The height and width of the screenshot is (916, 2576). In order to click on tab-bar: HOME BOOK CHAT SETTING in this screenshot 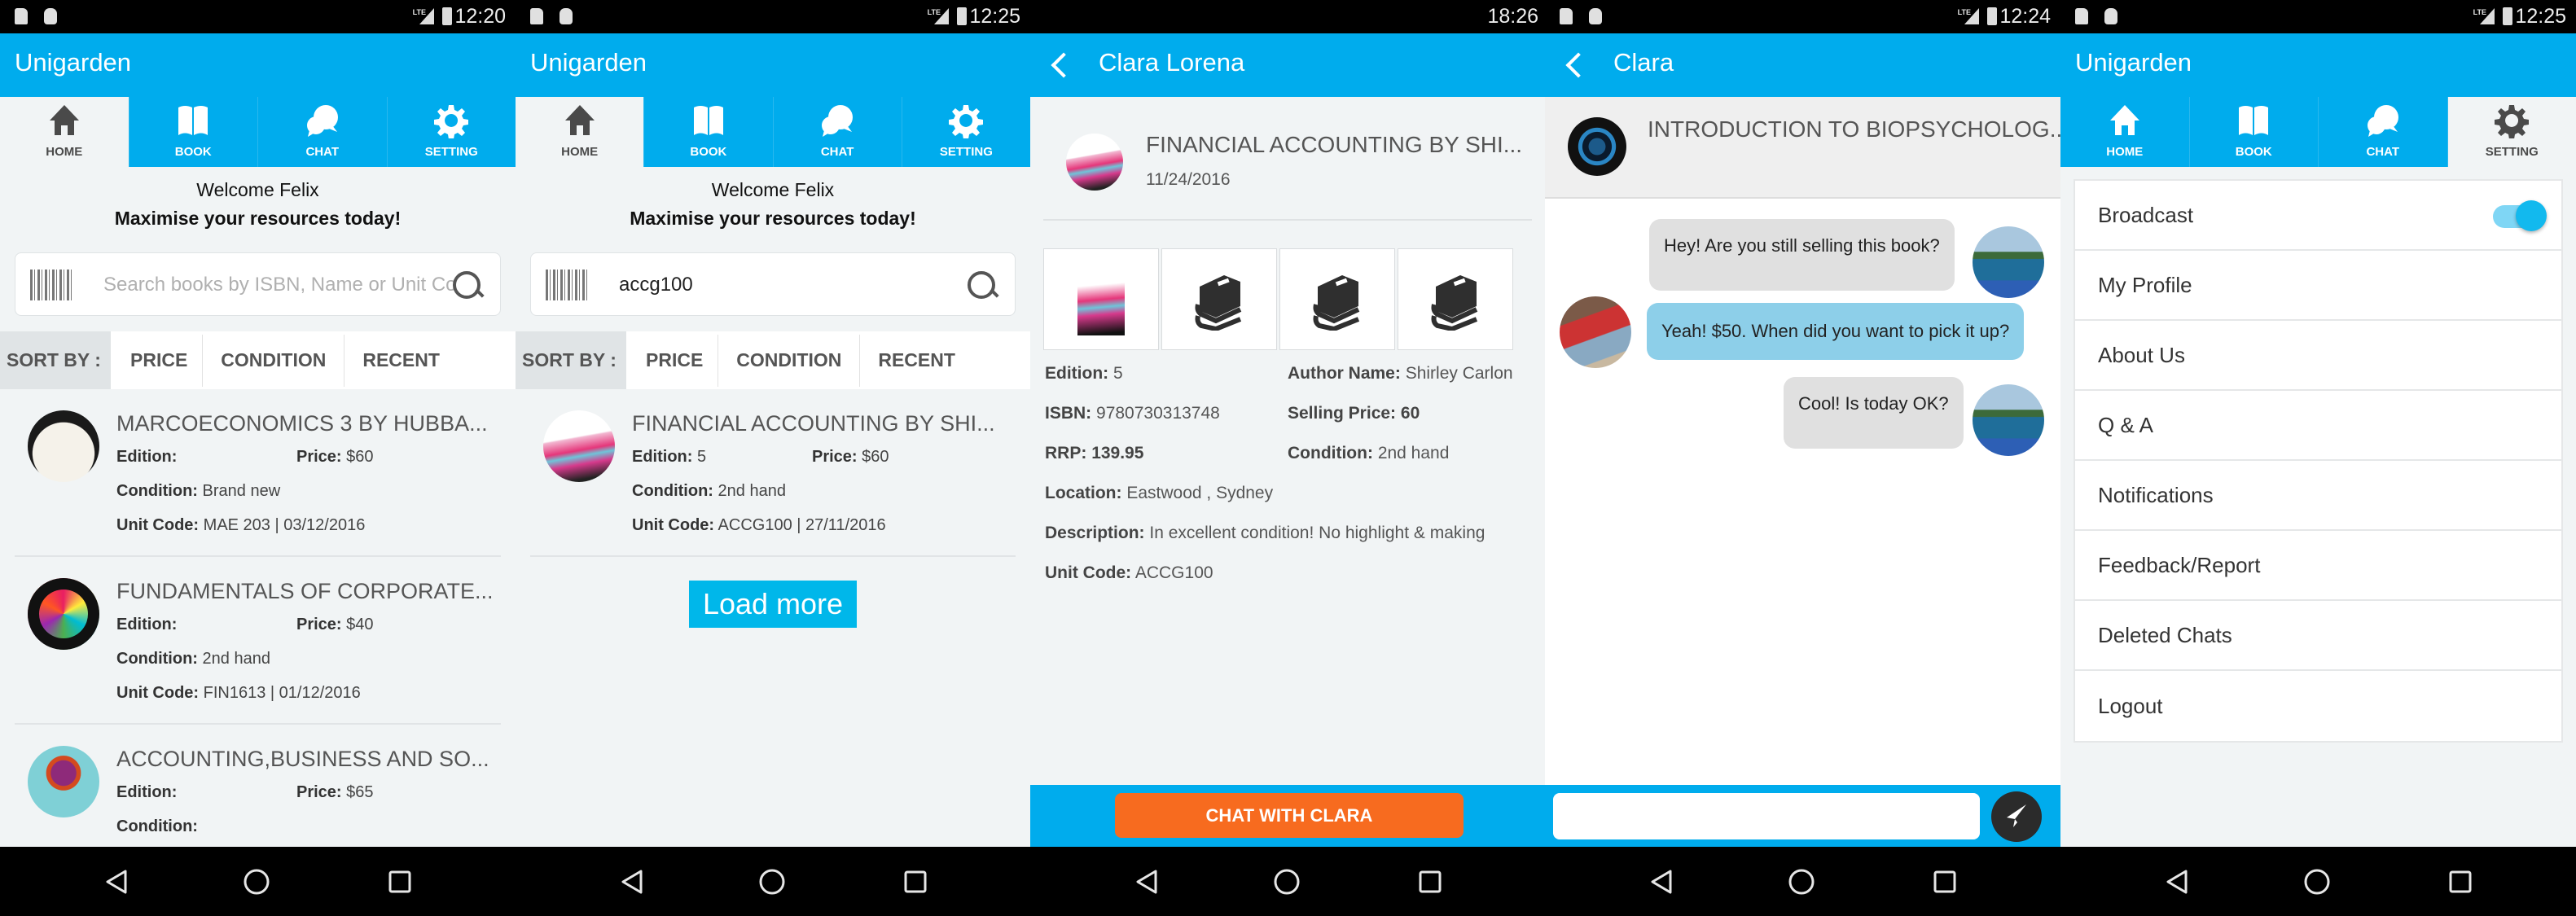, I will do `click(773, 132)`.